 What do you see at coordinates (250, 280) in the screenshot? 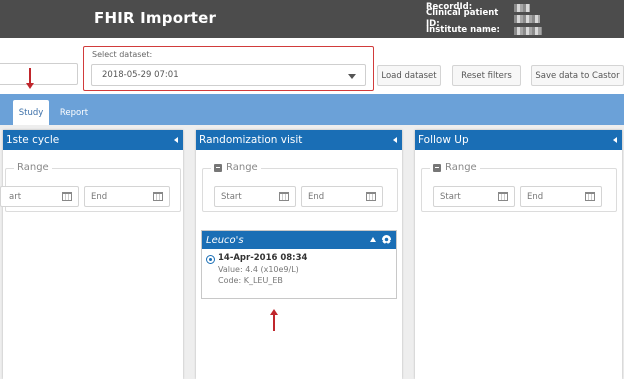
I see `observation-code: Code: K_LEU_EB` at bounding box center [250, 280].